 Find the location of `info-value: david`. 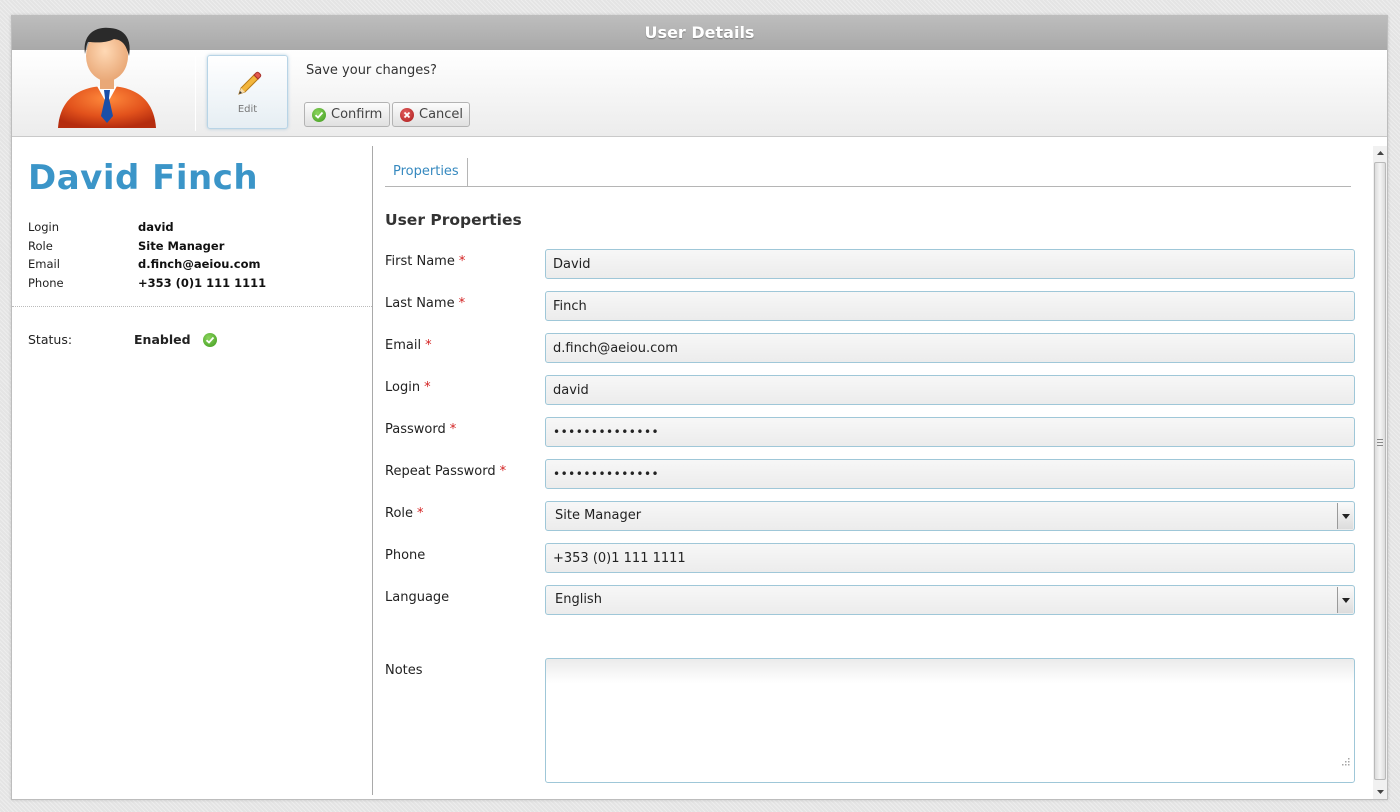

info-value: david is located at coordinates (156, 227).